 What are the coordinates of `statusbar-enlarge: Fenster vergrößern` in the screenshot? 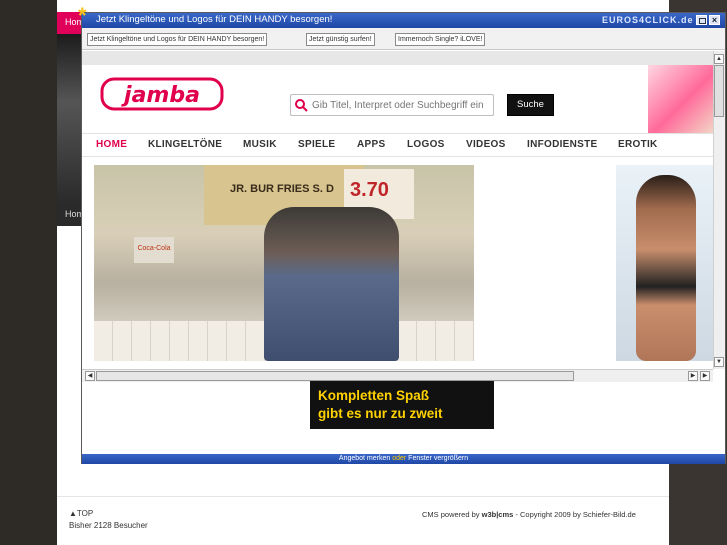 It's located at (437, 458).